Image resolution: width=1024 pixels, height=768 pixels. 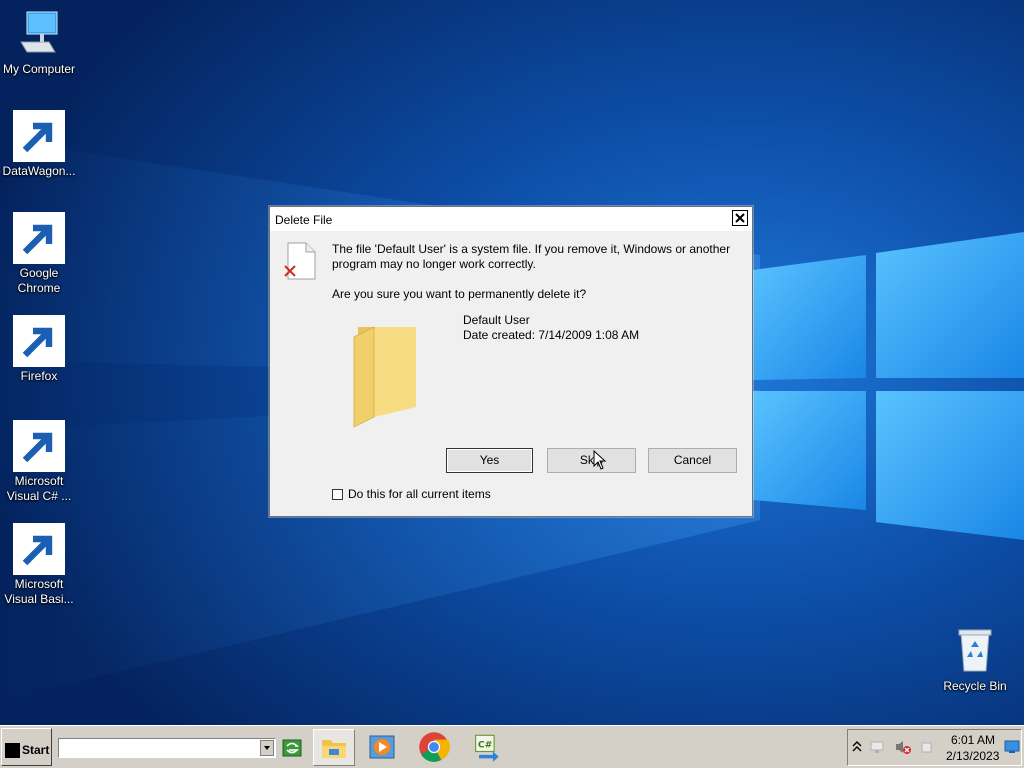 What do you see at coordinates (877, 747) in the screenshot?
I see `network-icon` at bounding box center [877, 747].